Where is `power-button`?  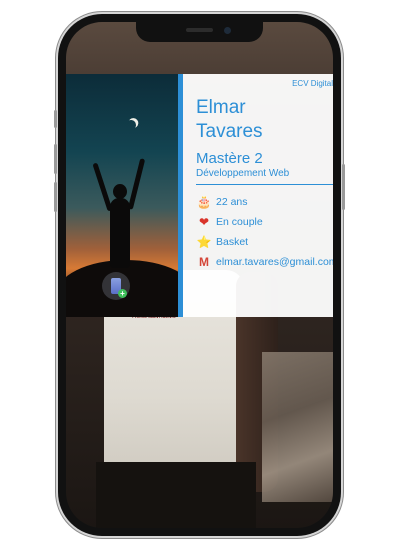 power-button is located at coordinates (343, 187).